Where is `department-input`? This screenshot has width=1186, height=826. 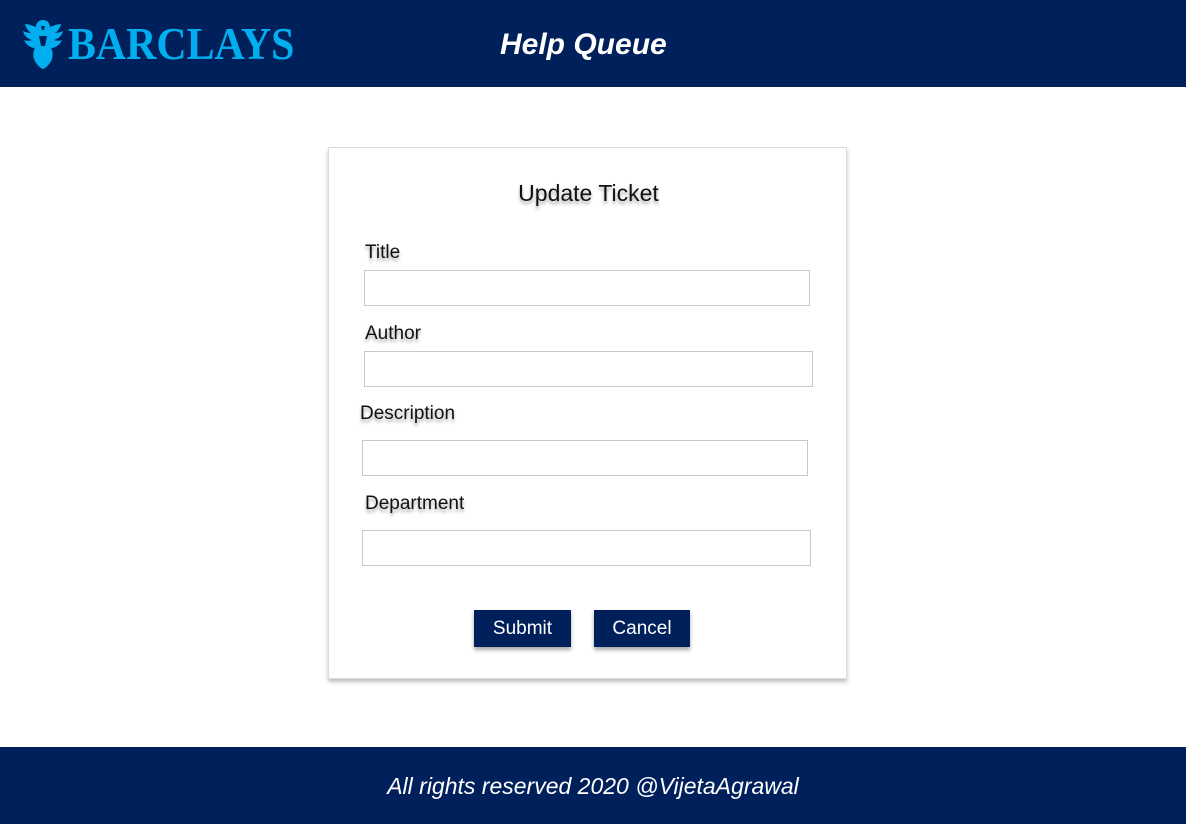
department-input is located at coordinates (586, 548).